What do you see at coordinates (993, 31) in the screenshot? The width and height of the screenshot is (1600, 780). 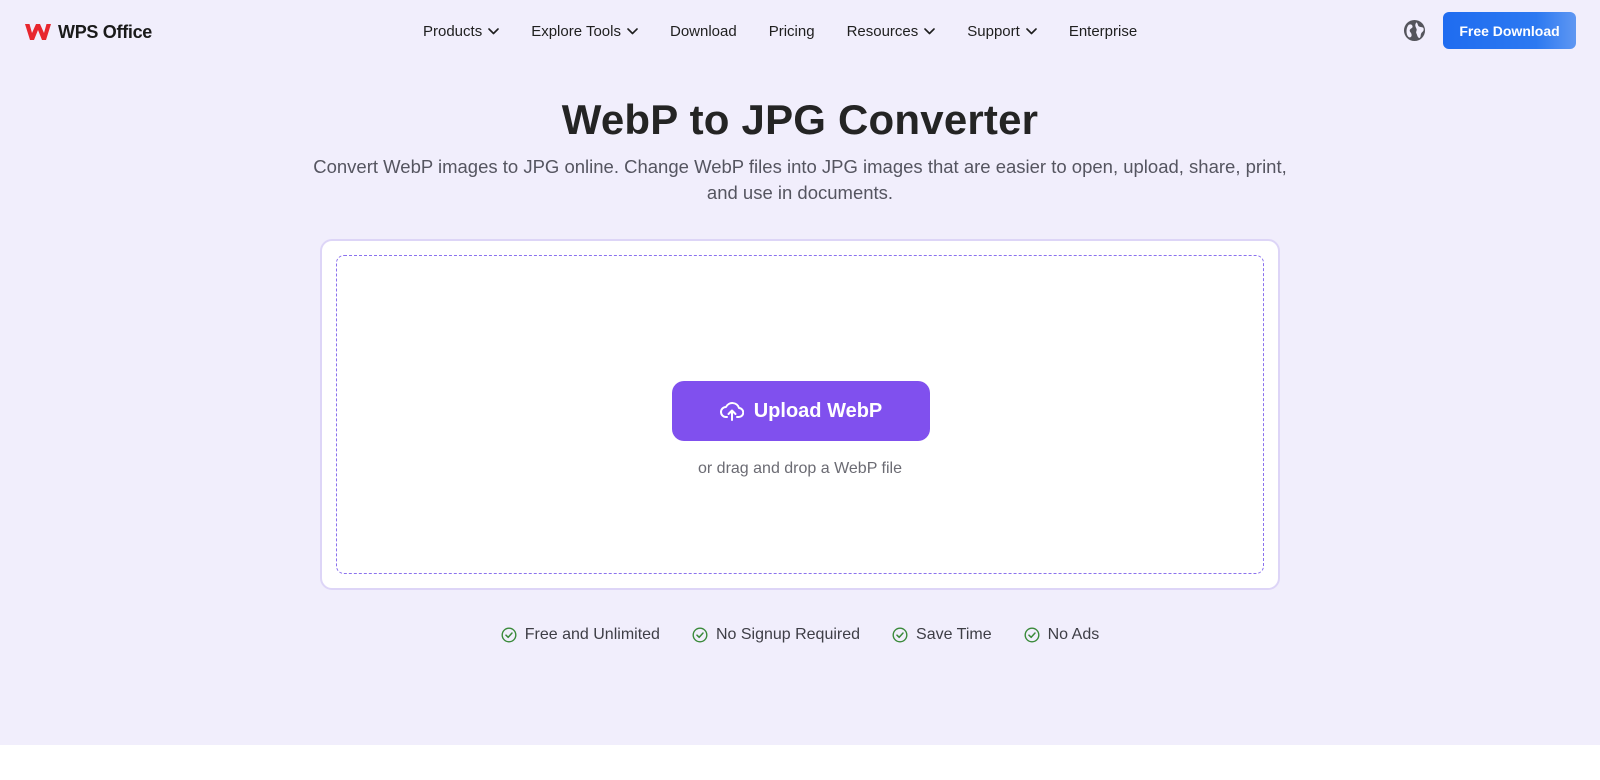 I see `nav-item-label: Support` at bounding box center [993, 31].